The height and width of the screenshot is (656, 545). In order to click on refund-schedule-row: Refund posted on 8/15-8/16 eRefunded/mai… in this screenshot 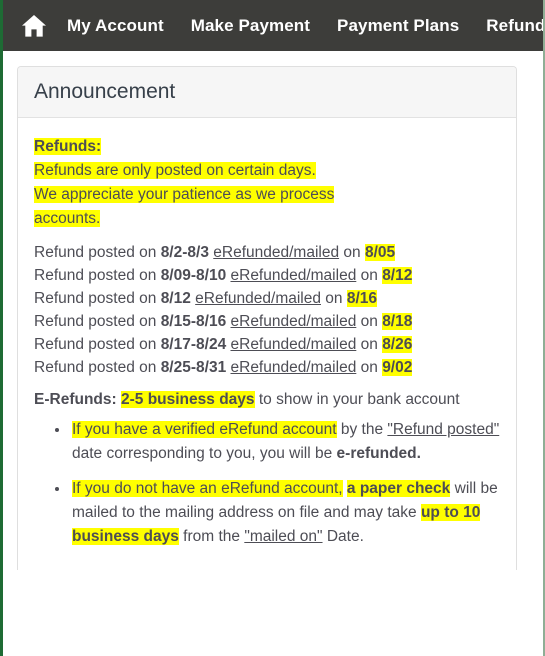, I will do `click(267, 321)`.